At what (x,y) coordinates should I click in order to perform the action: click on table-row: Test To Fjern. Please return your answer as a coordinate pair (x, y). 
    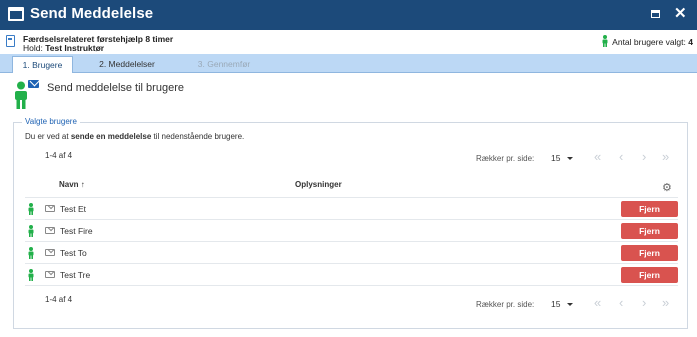
    Looking at the image, I should click on (351, 253).